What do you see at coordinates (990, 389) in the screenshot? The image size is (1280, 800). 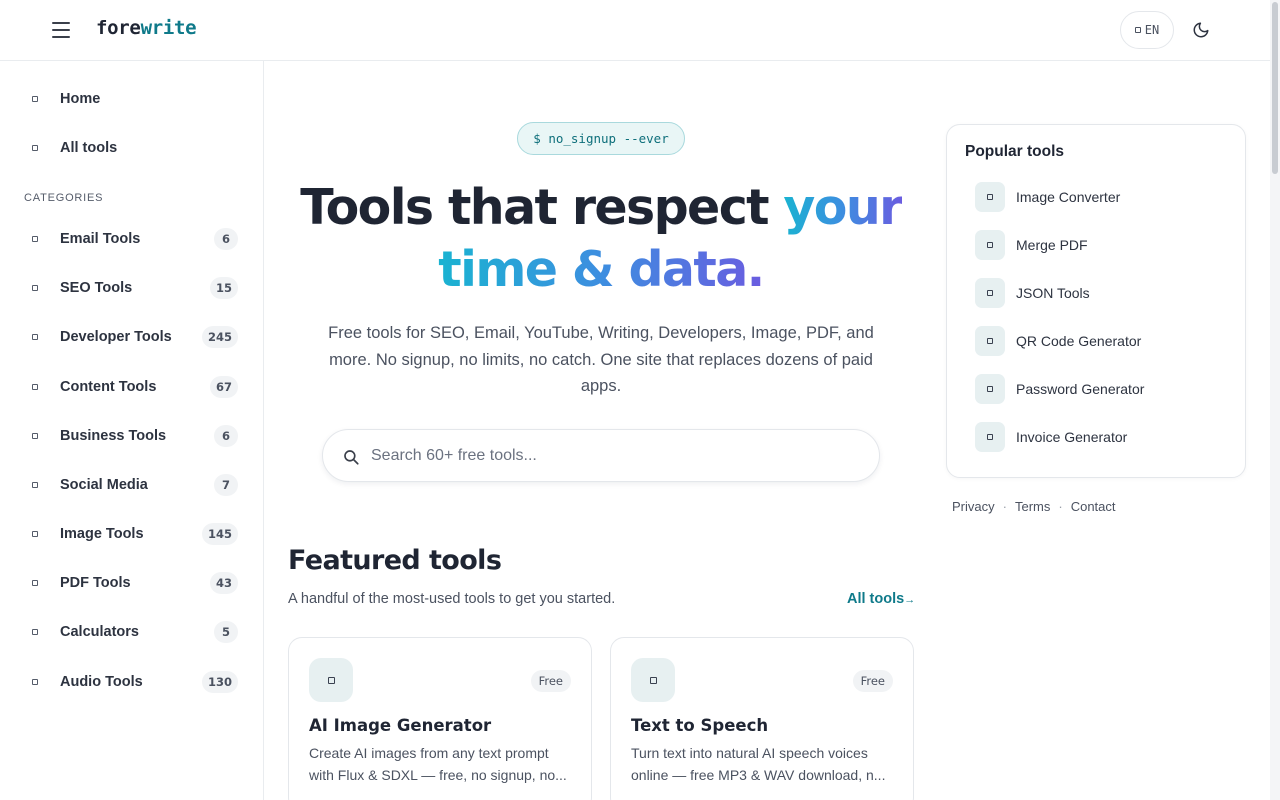 I see `lock-icon` at bounding box center [990, 389].